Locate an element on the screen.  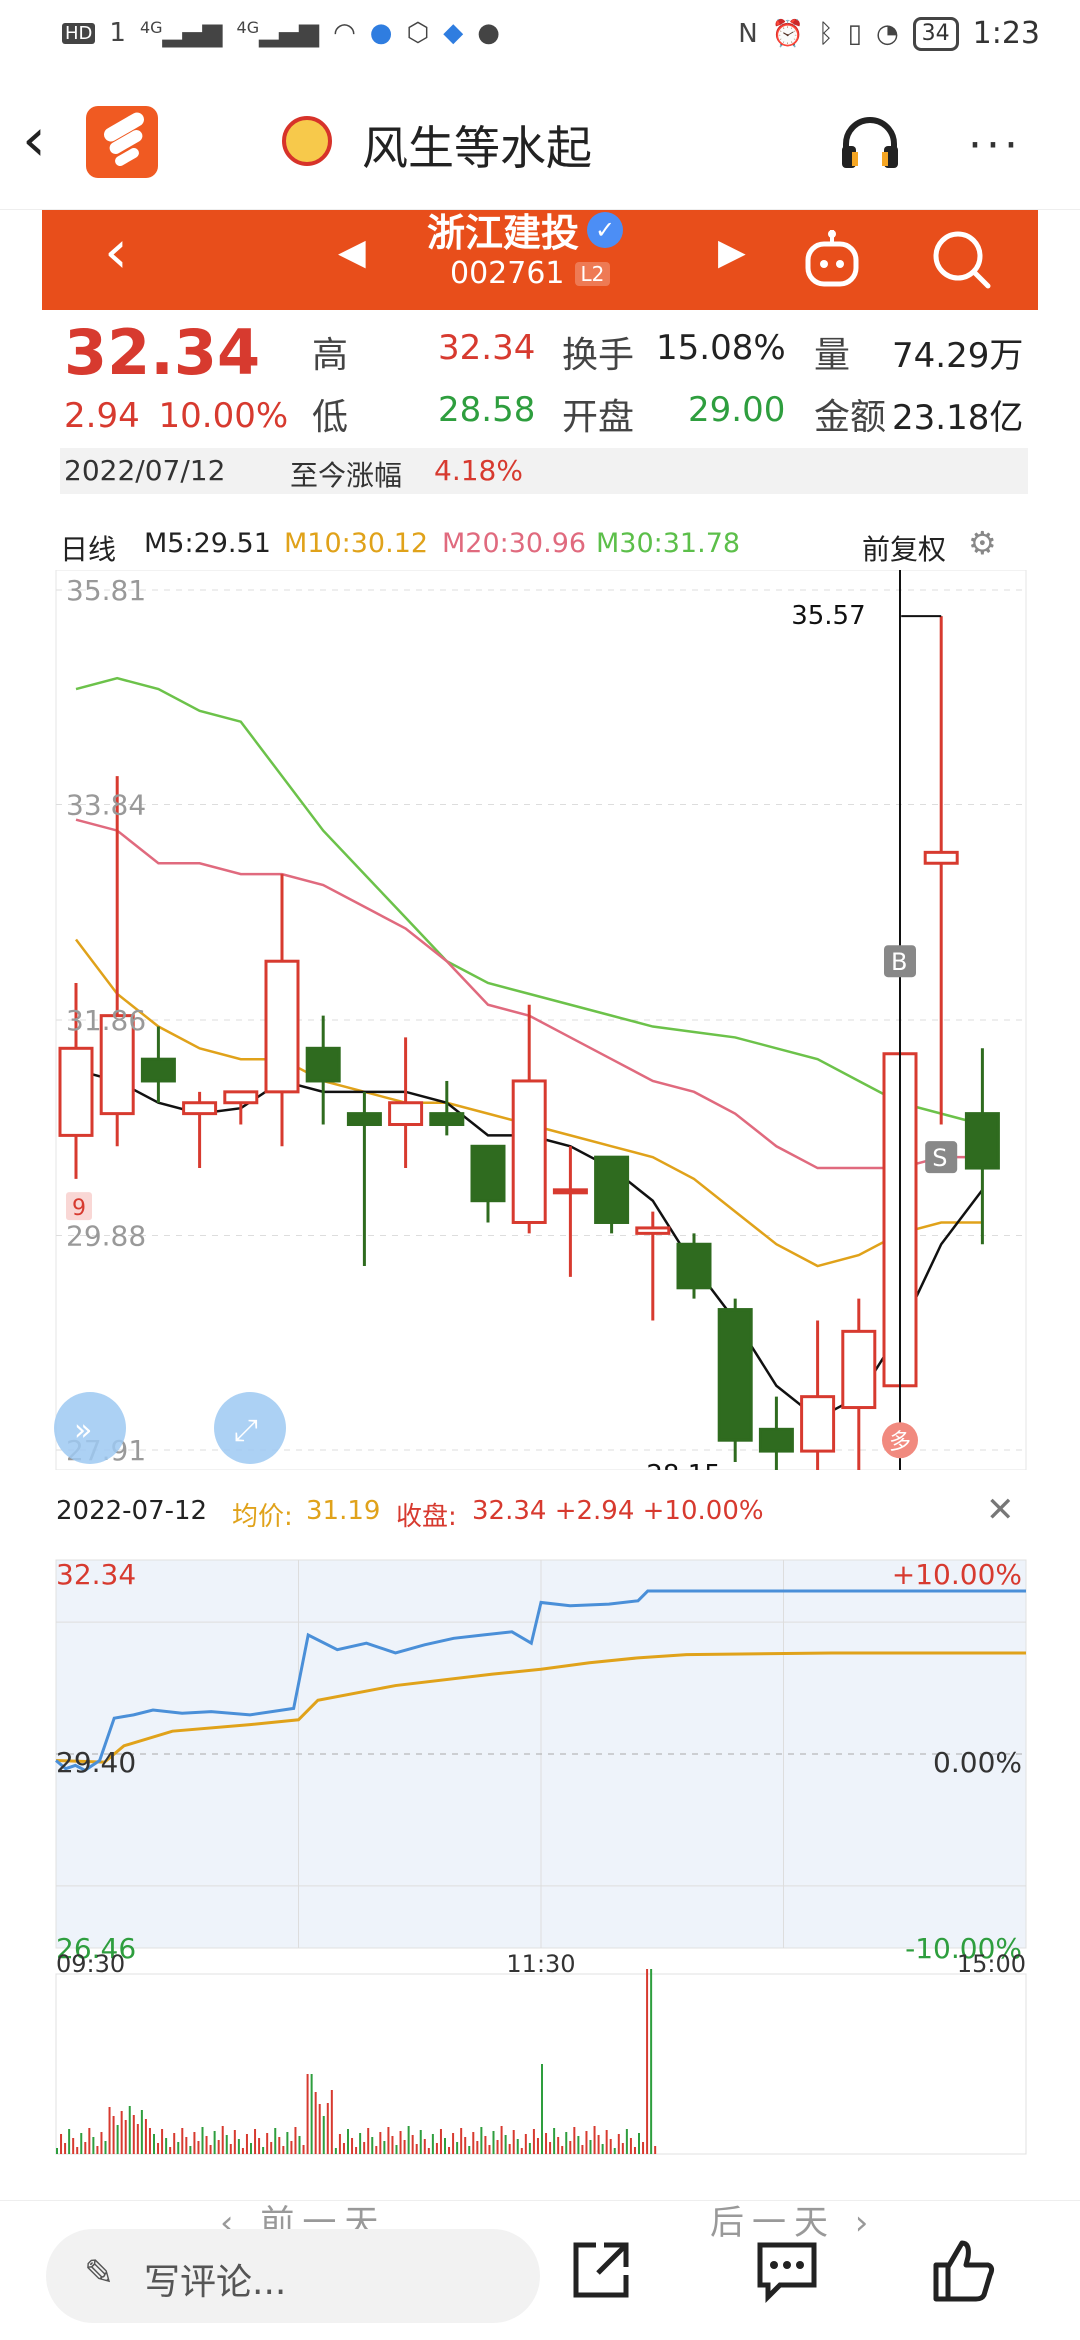
signal-icon-2: 4G▂▄▆ is located at coordinates (278, 33).